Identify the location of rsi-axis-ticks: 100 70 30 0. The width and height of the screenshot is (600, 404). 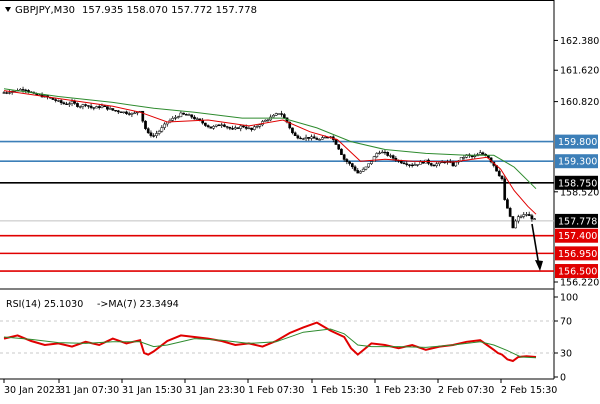
(566, 338).